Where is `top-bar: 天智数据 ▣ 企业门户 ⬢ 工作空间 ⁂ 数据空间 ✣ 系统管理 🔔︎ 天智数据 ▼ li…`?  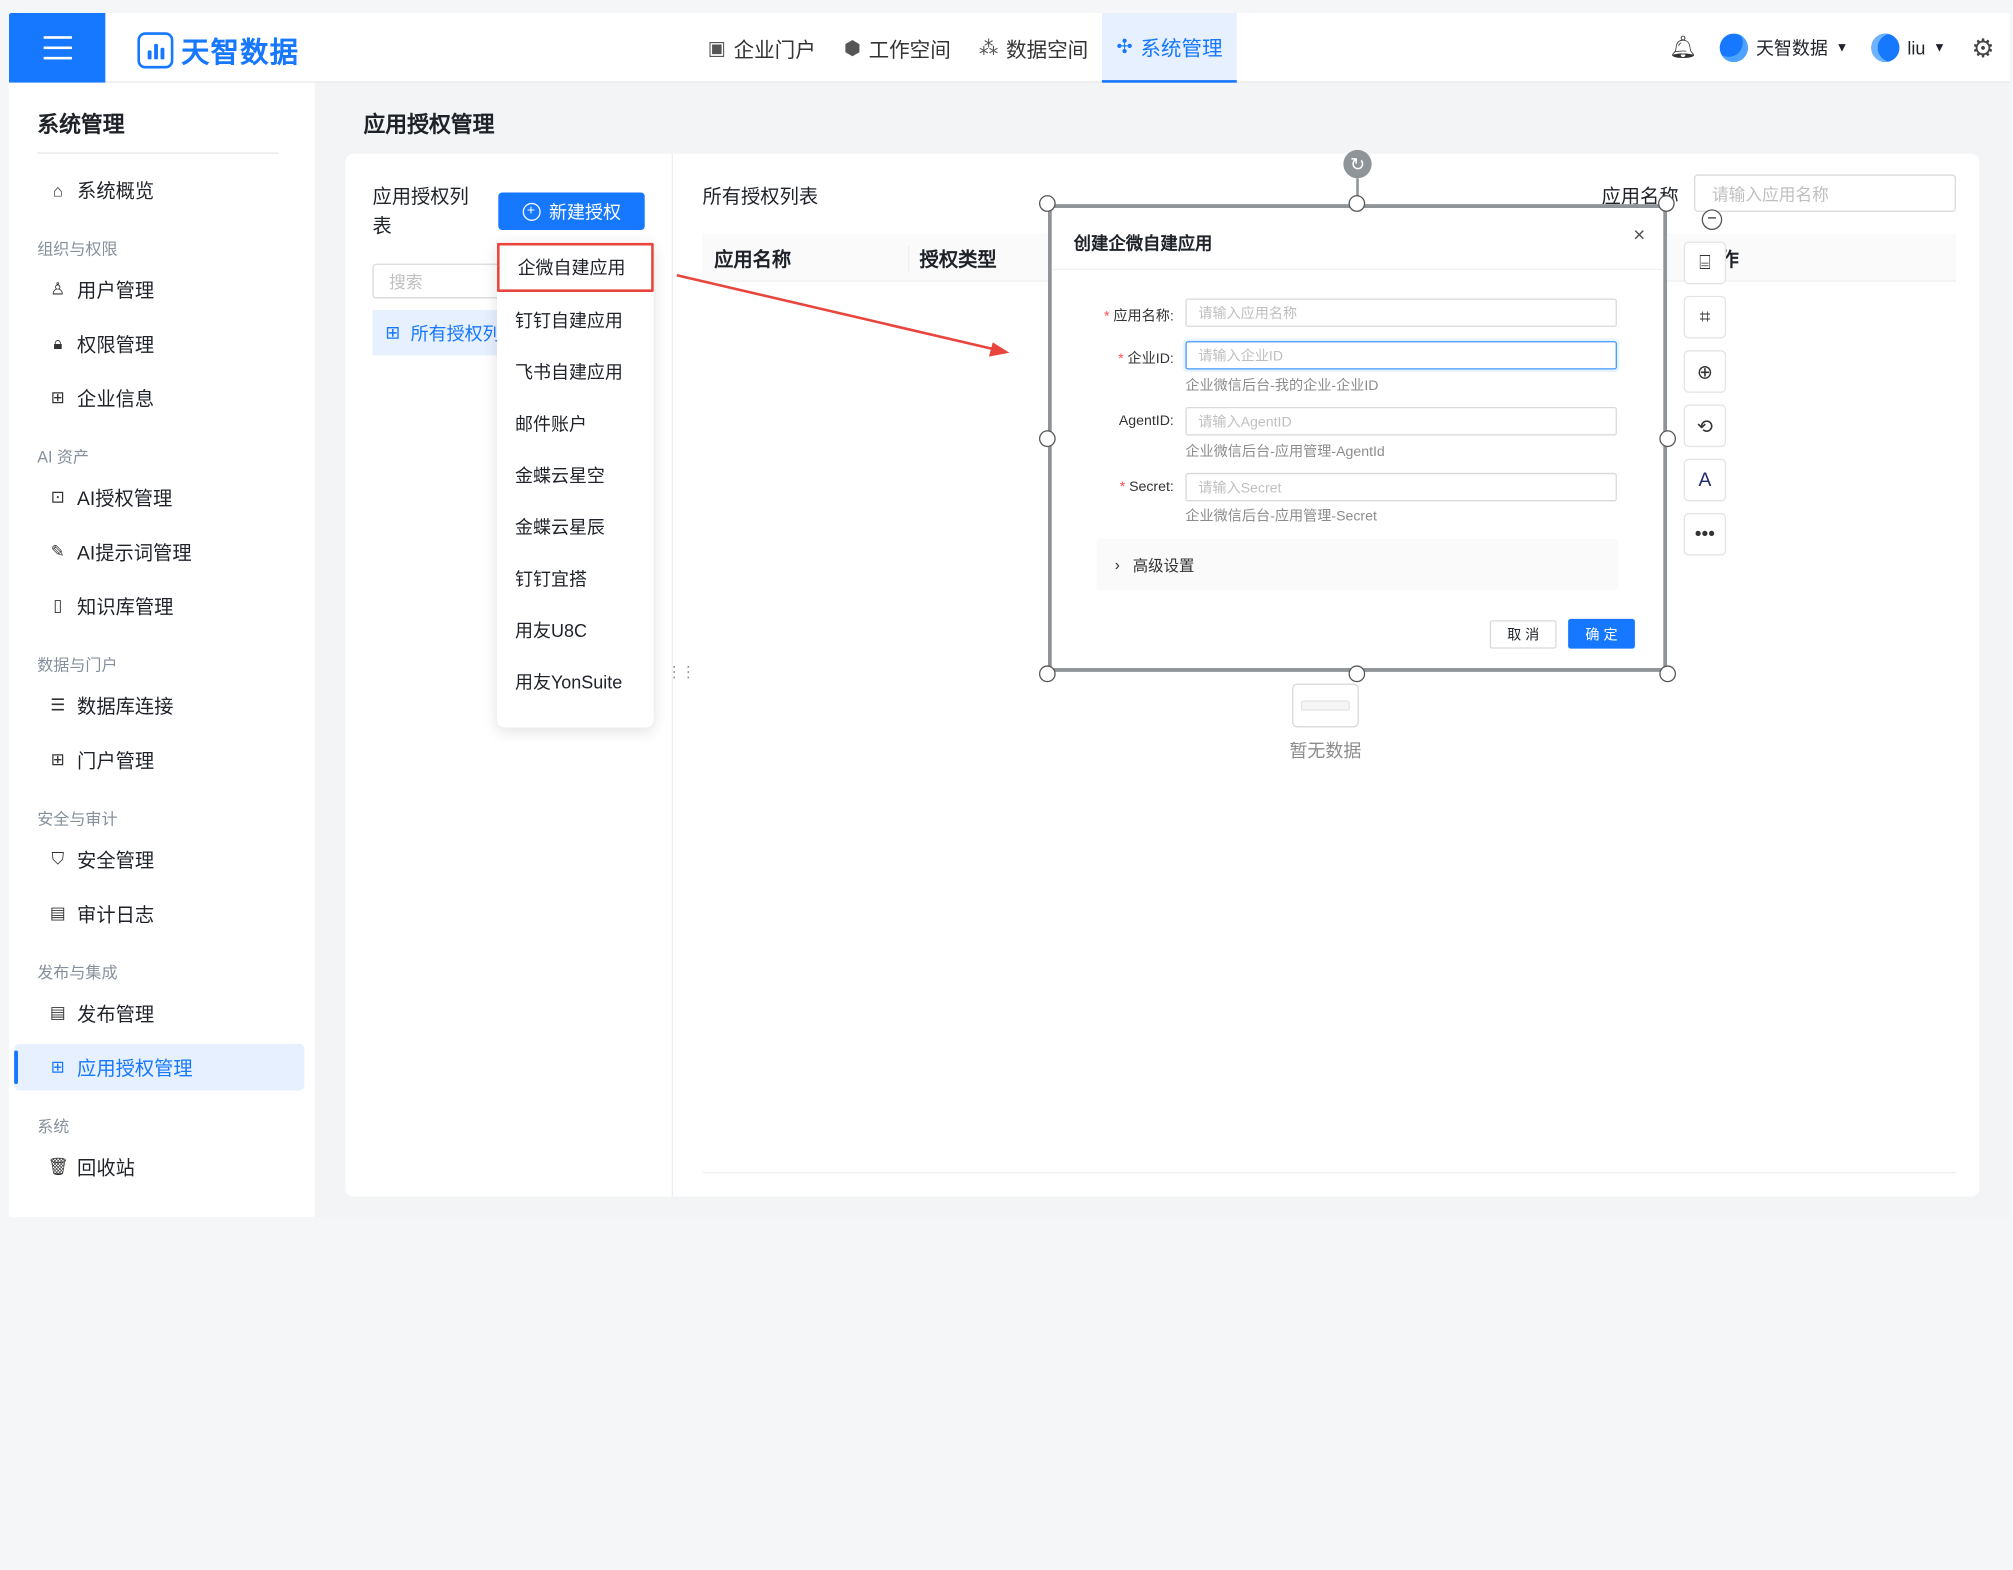 top-bar: 天智数据 ▣ 企业门户 ⬢ 工作空间 ⁂ 数据空间 ✣ 系统管理 🔔︎ 天智数据 ▼ li… is located at coordinates (1009, 47).